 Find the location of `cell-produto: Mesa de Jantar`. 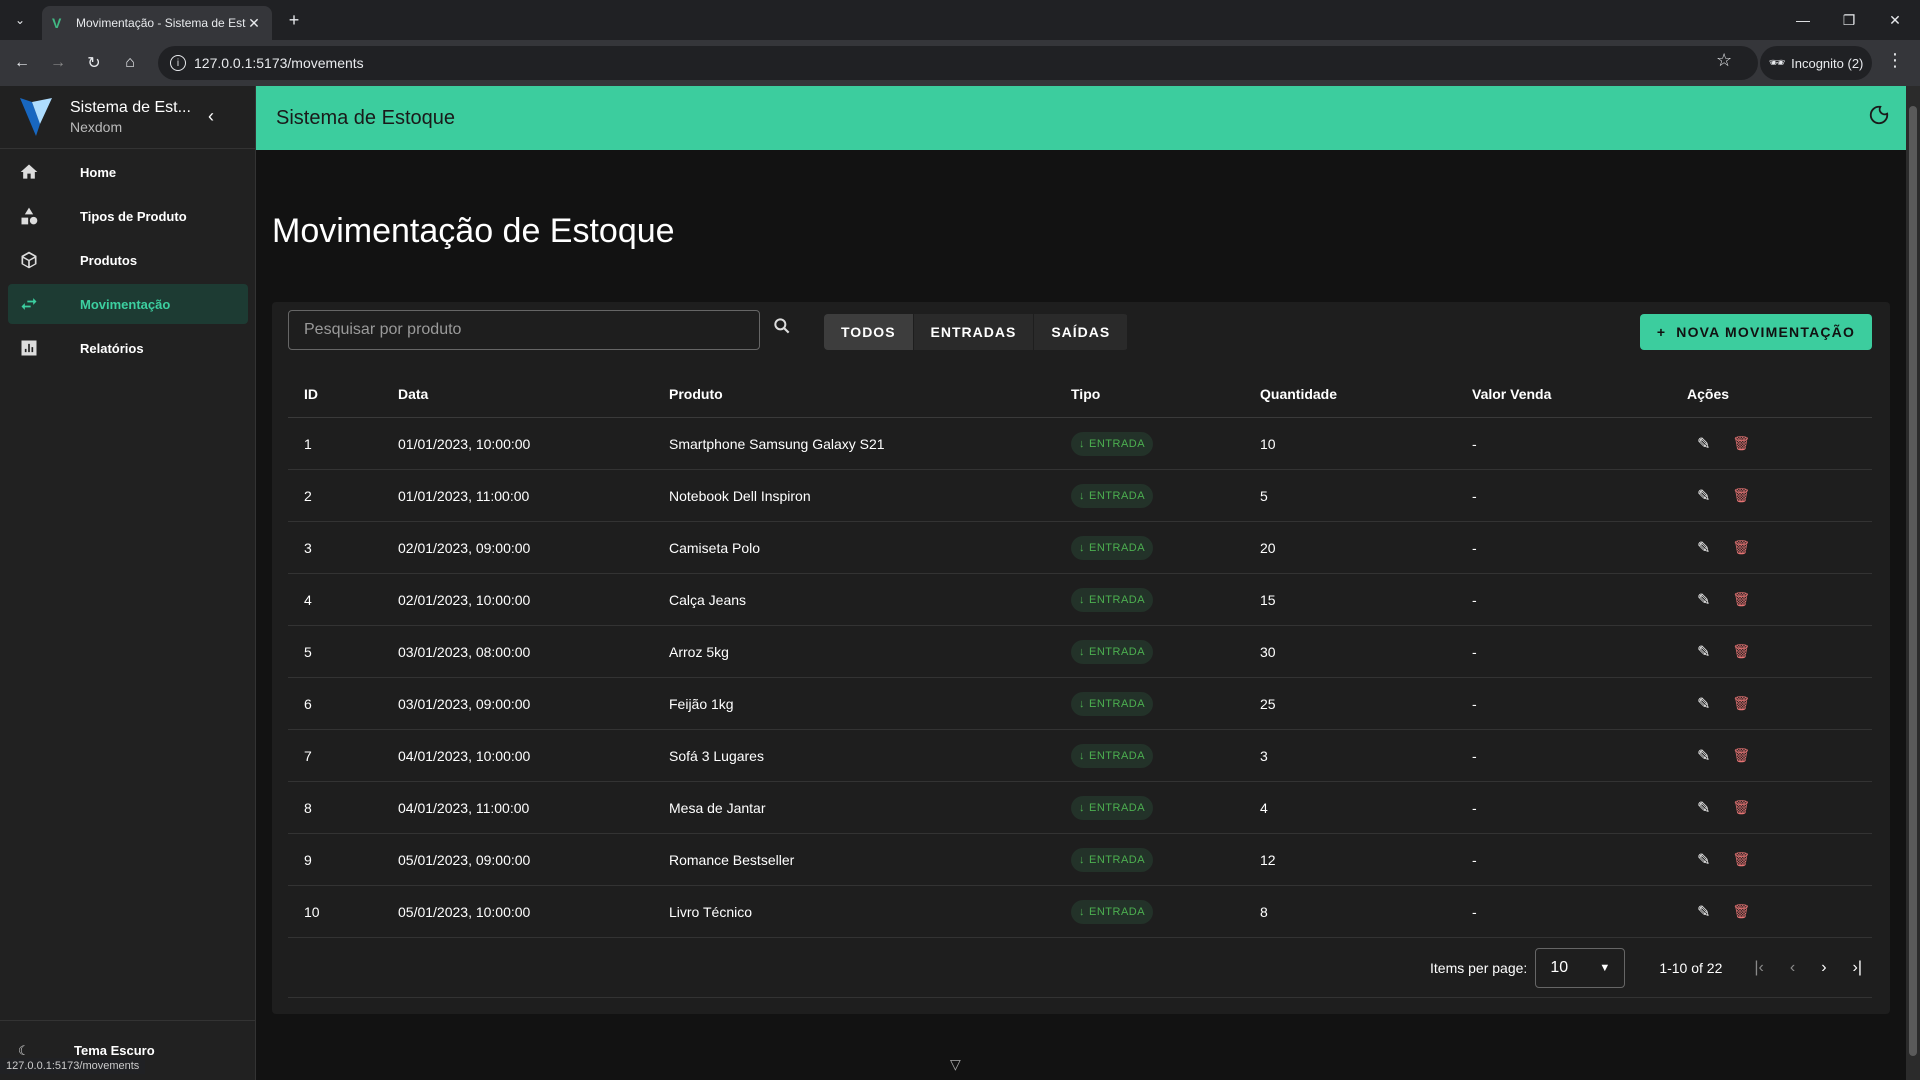

cell-produto: Mesa de Jantar is located at coordinates (717, 807).